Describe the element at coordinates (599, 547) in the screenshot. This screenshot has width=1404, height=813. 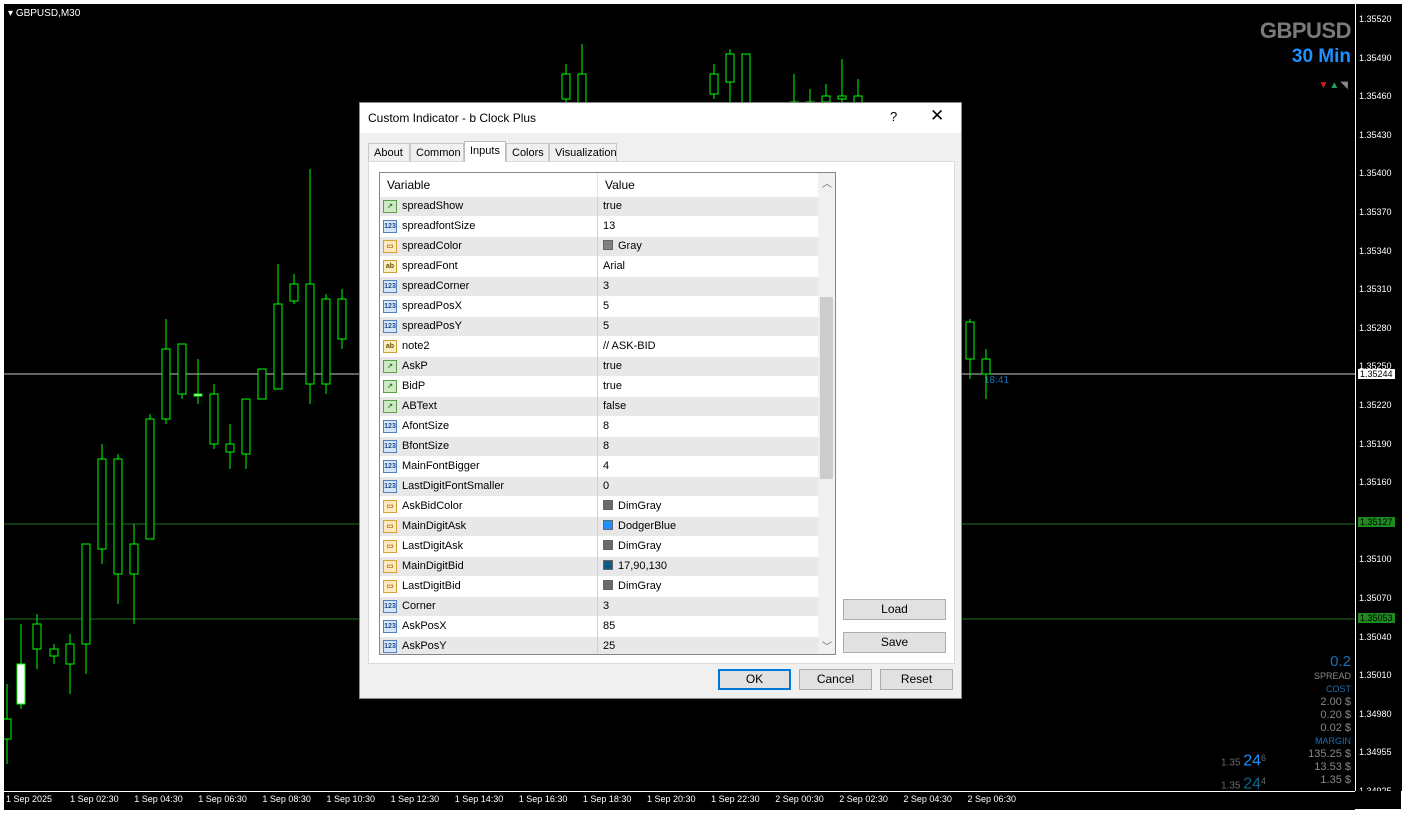
I see `input-row-LastDigitAsk: ▭ LastDigitAsk DimGray` at that location.